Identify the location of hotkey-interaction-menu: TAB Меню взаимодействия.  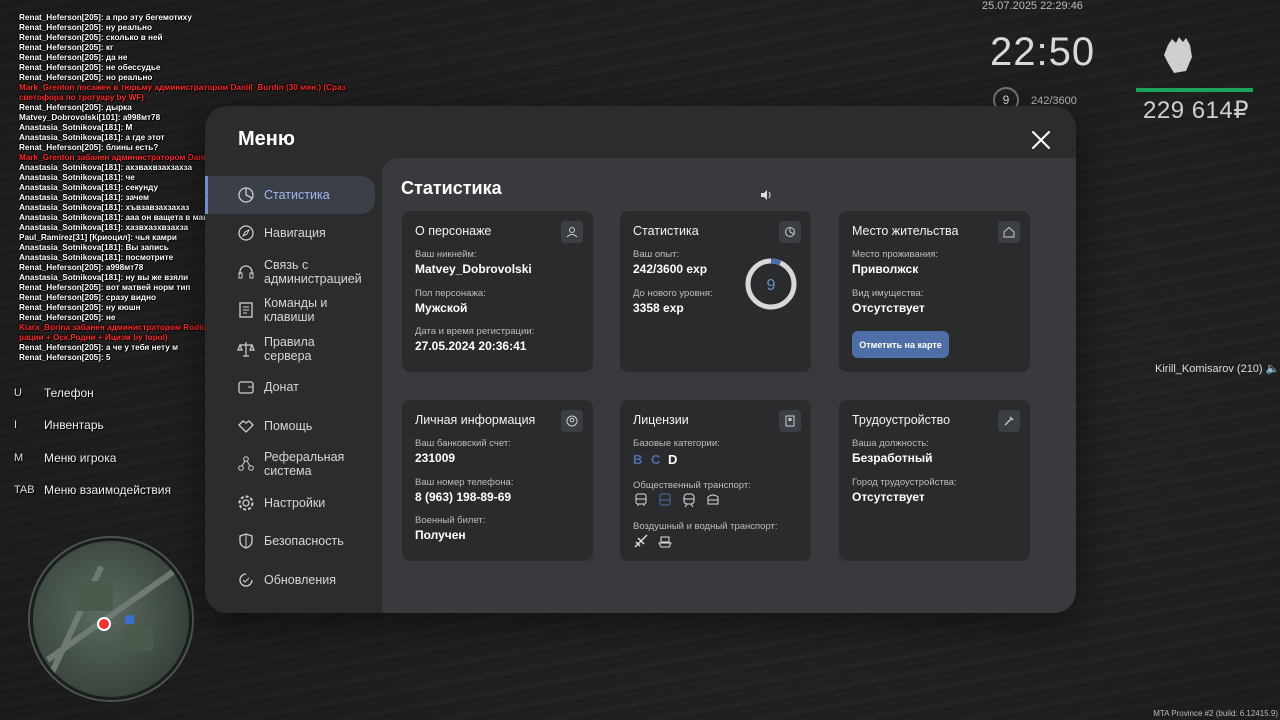
(92, 490).